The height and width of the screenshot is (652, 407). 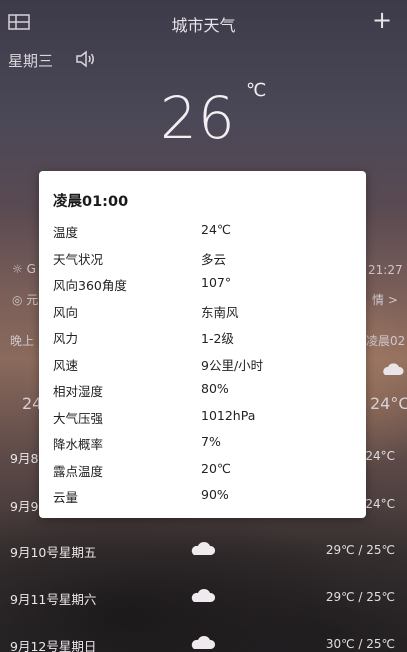 What do you see at coordinates (382, 21) in the screenshot?
I see `add-city-button: +` at bounding box center [382, 21].